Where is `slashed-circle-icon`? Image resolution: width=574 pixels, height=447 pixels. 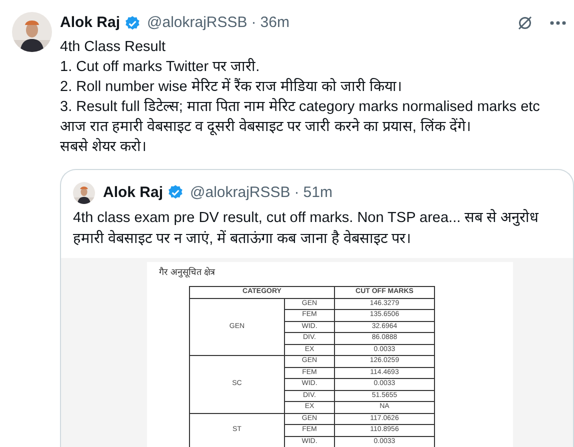
slashed-circle-icon is located at coordinates (525, 23).